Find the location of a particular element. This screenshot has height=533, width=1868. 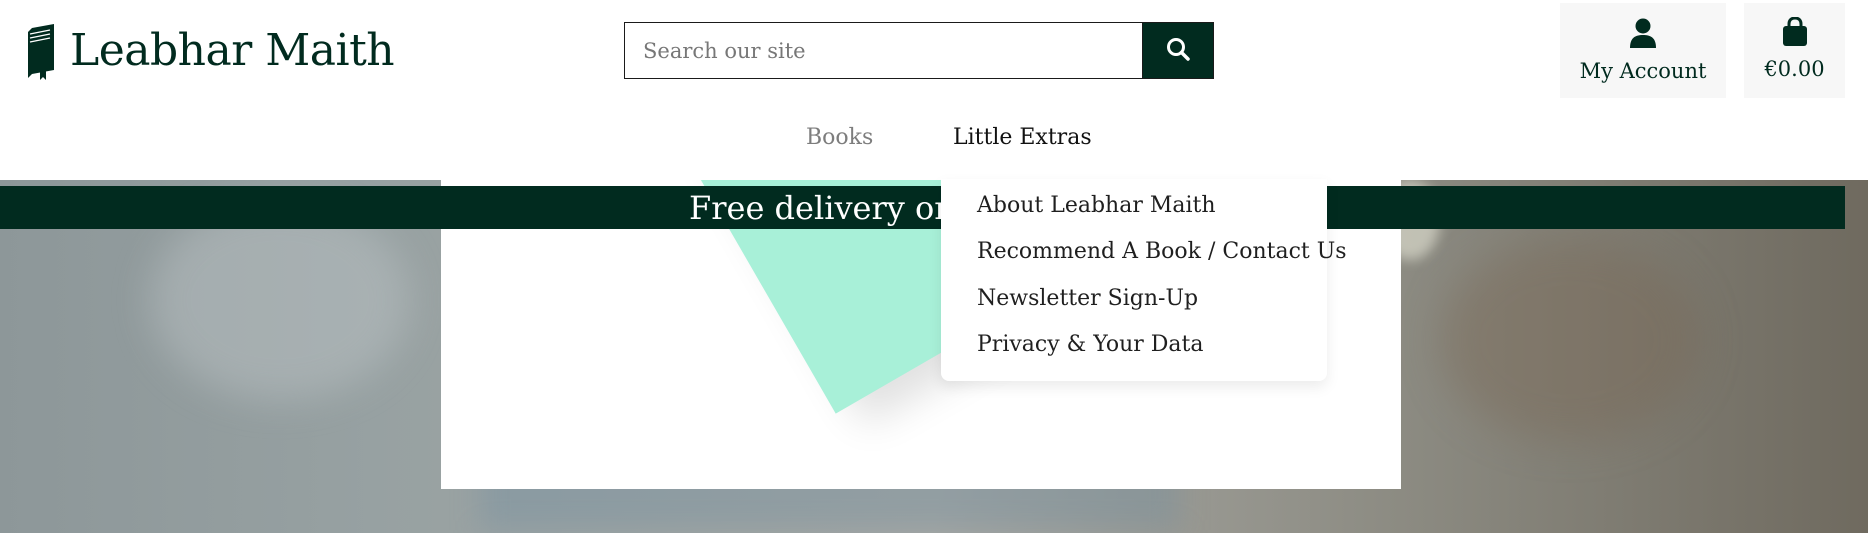

brand-name: Leabhar Maith is located at coordinates (232, 50).